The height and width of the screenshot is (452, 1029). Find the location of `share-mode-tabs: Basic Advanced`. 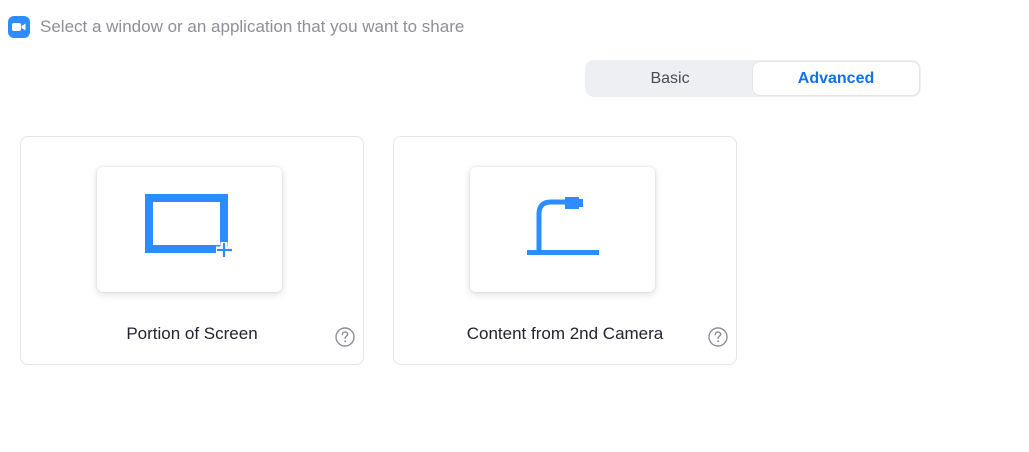

share-mode-tabs: Basic Advanced is located at coordinates (753, 78).